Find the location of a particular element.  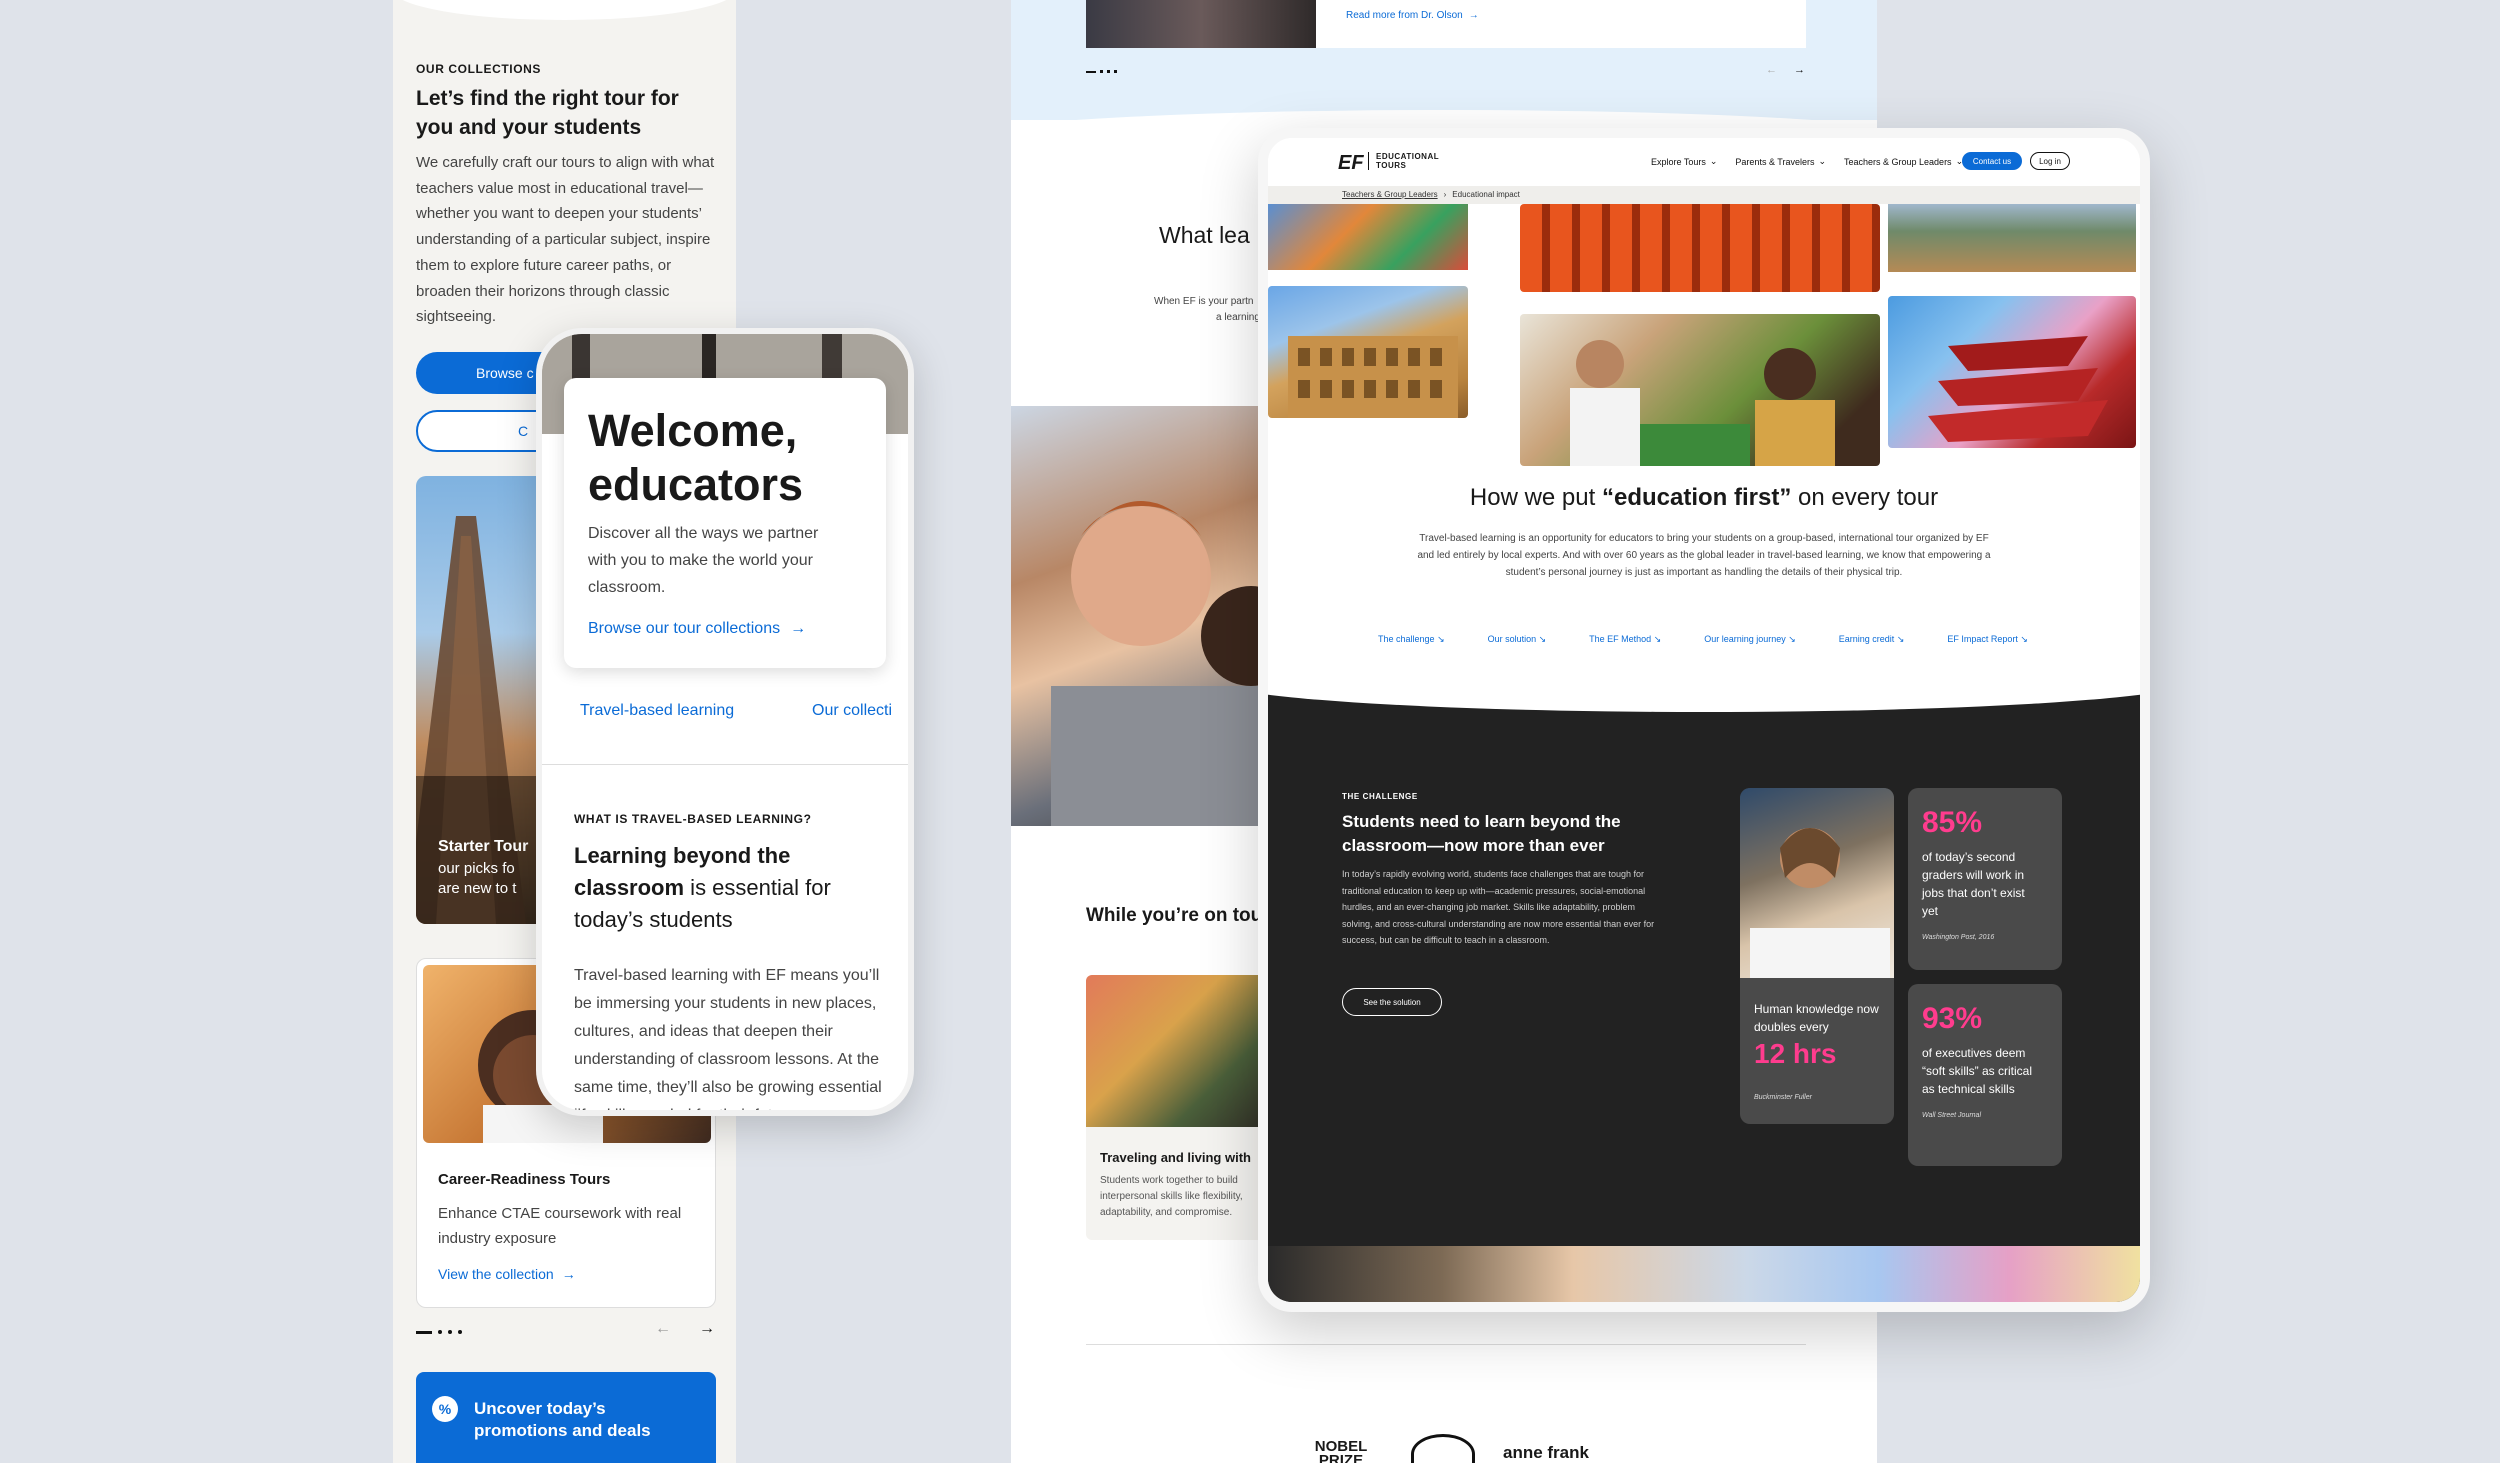

nobel-prize-logo: NOBEL PRIZE is located at coordinates (1341, 1450).